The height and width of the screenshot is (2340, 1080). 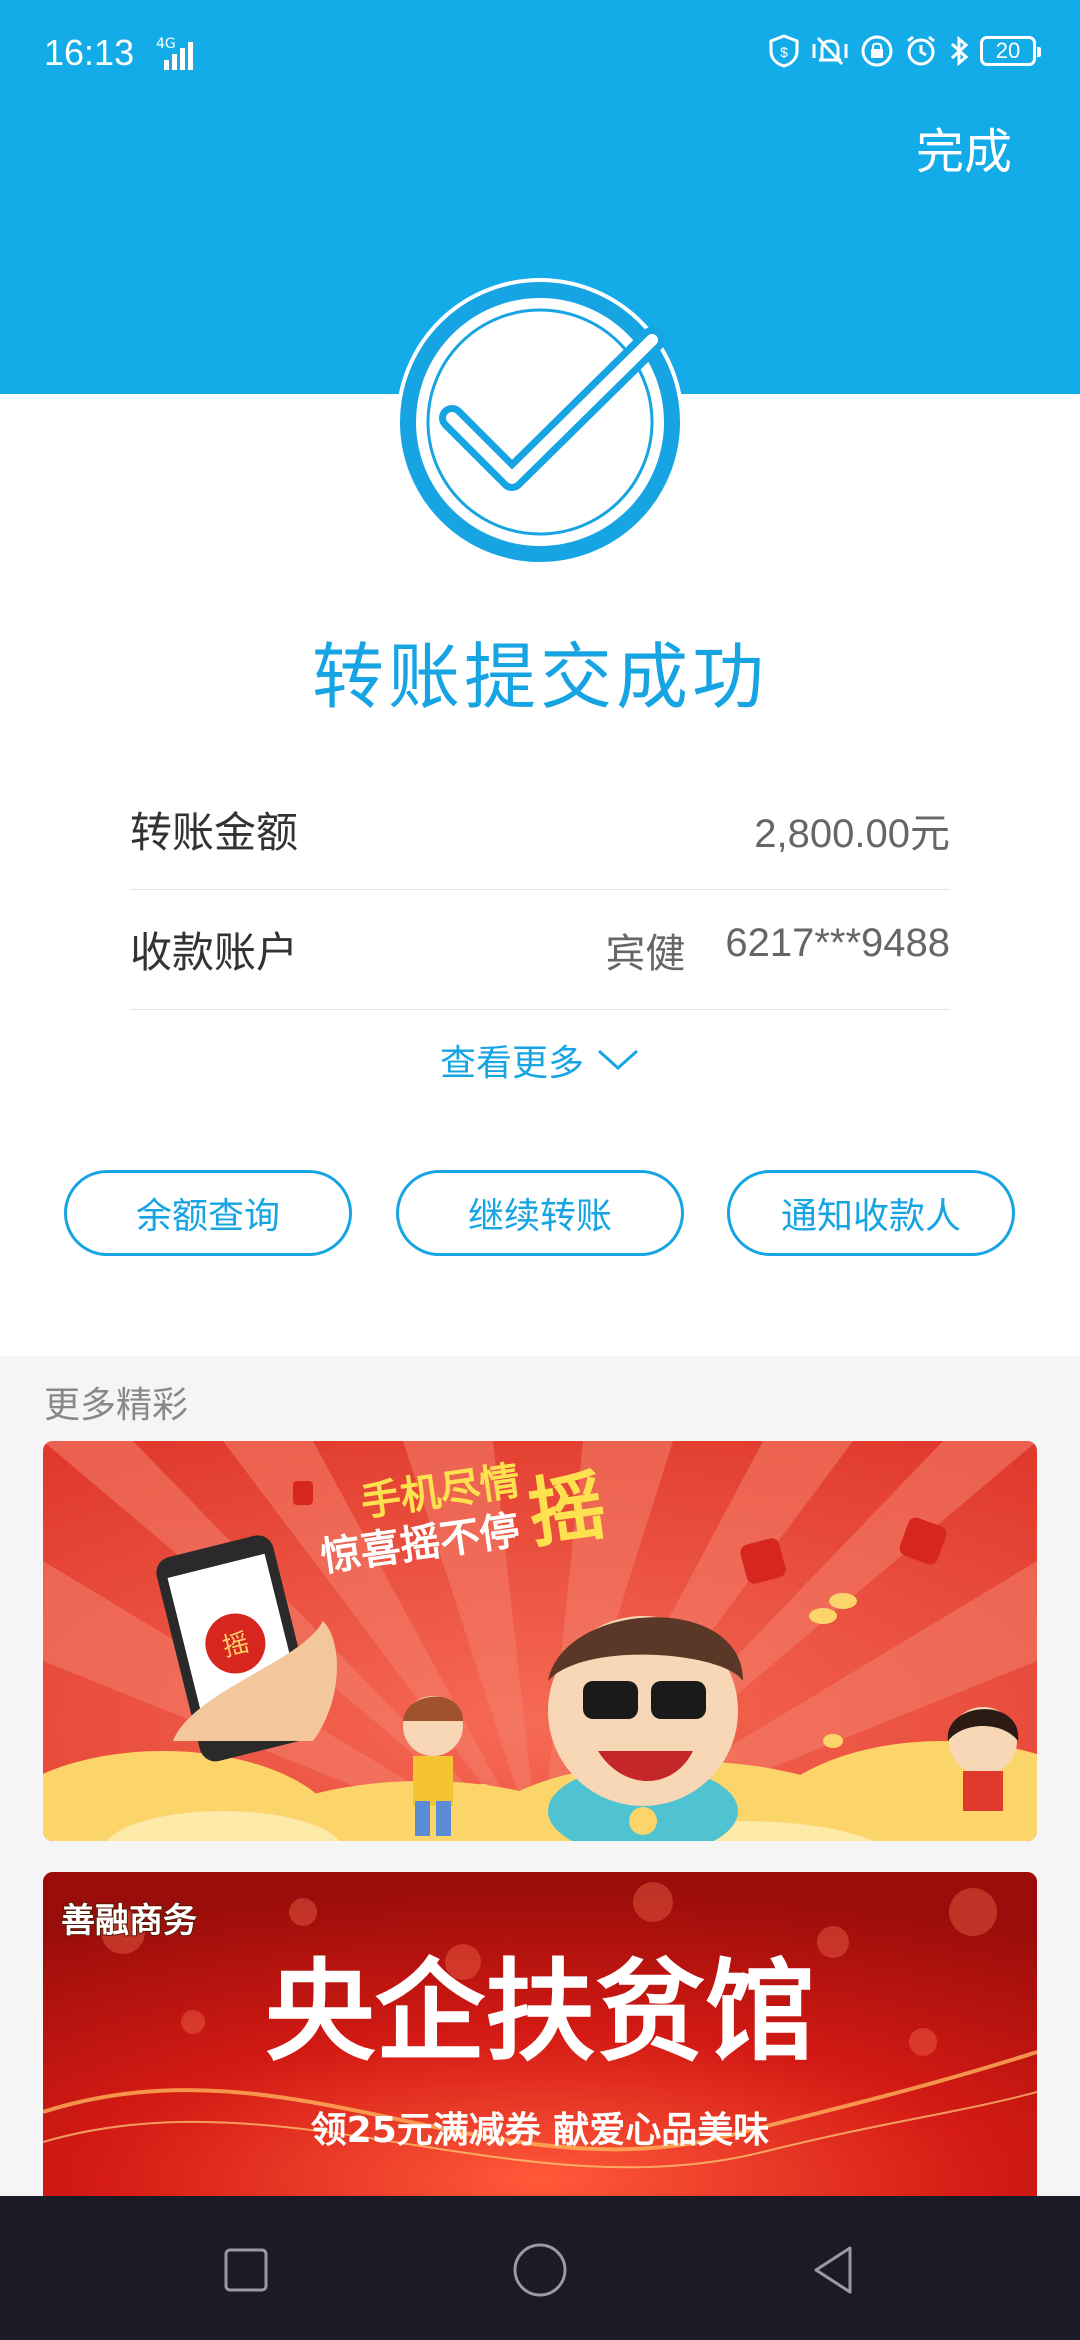 I want to click on circle-icon, so click(x=540, y=2270).